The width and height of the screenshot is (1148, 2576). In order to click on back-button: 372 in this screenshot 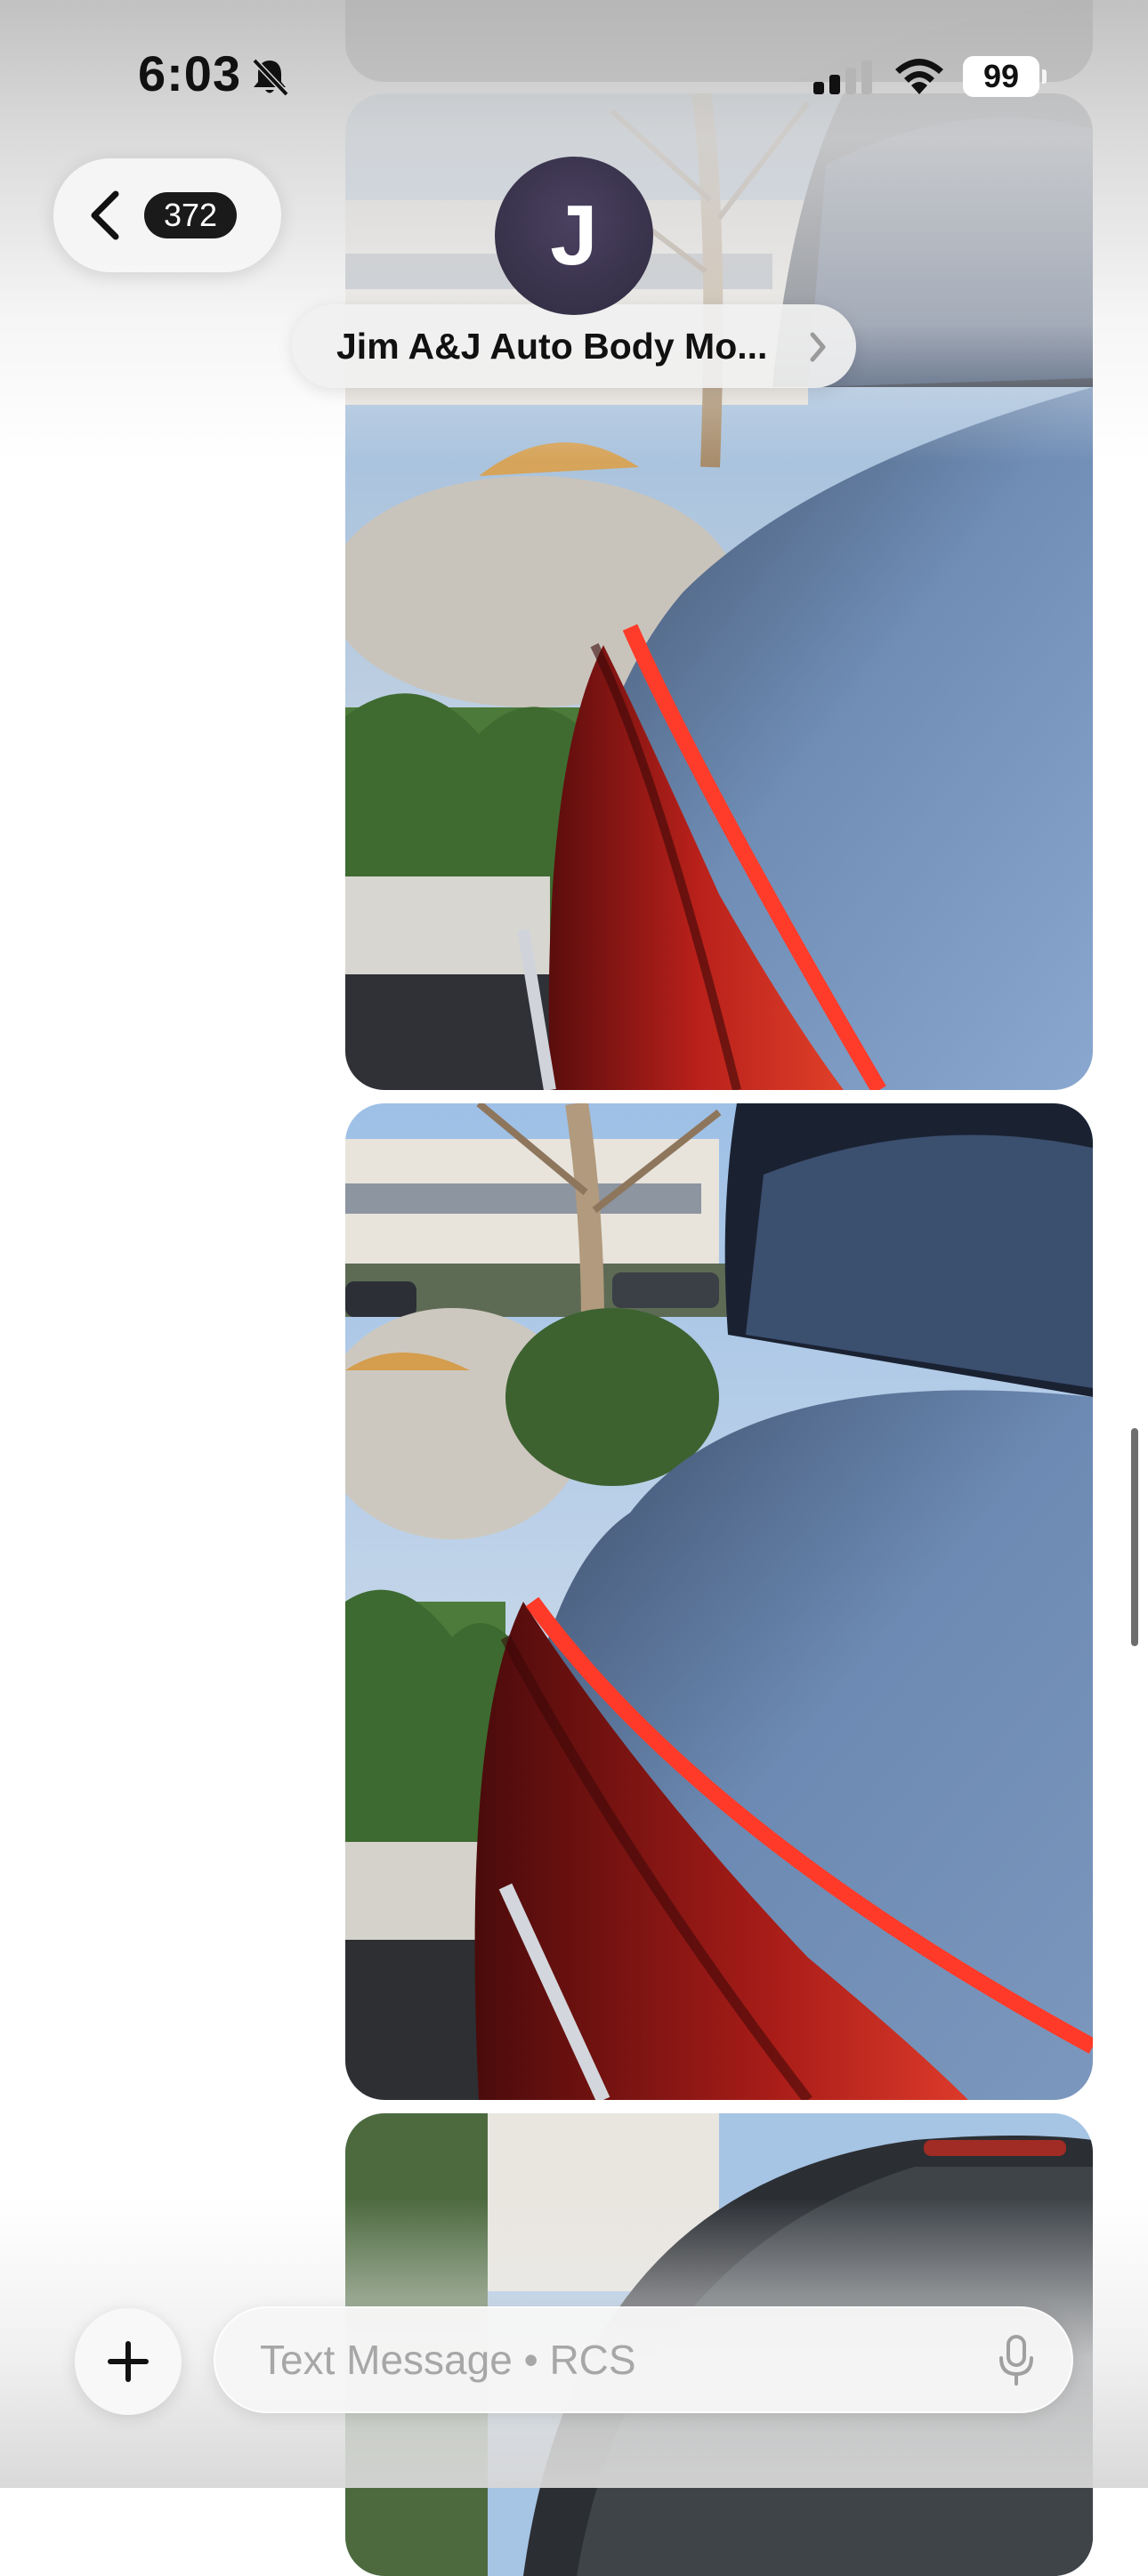, I will do `click(167, 215)`.